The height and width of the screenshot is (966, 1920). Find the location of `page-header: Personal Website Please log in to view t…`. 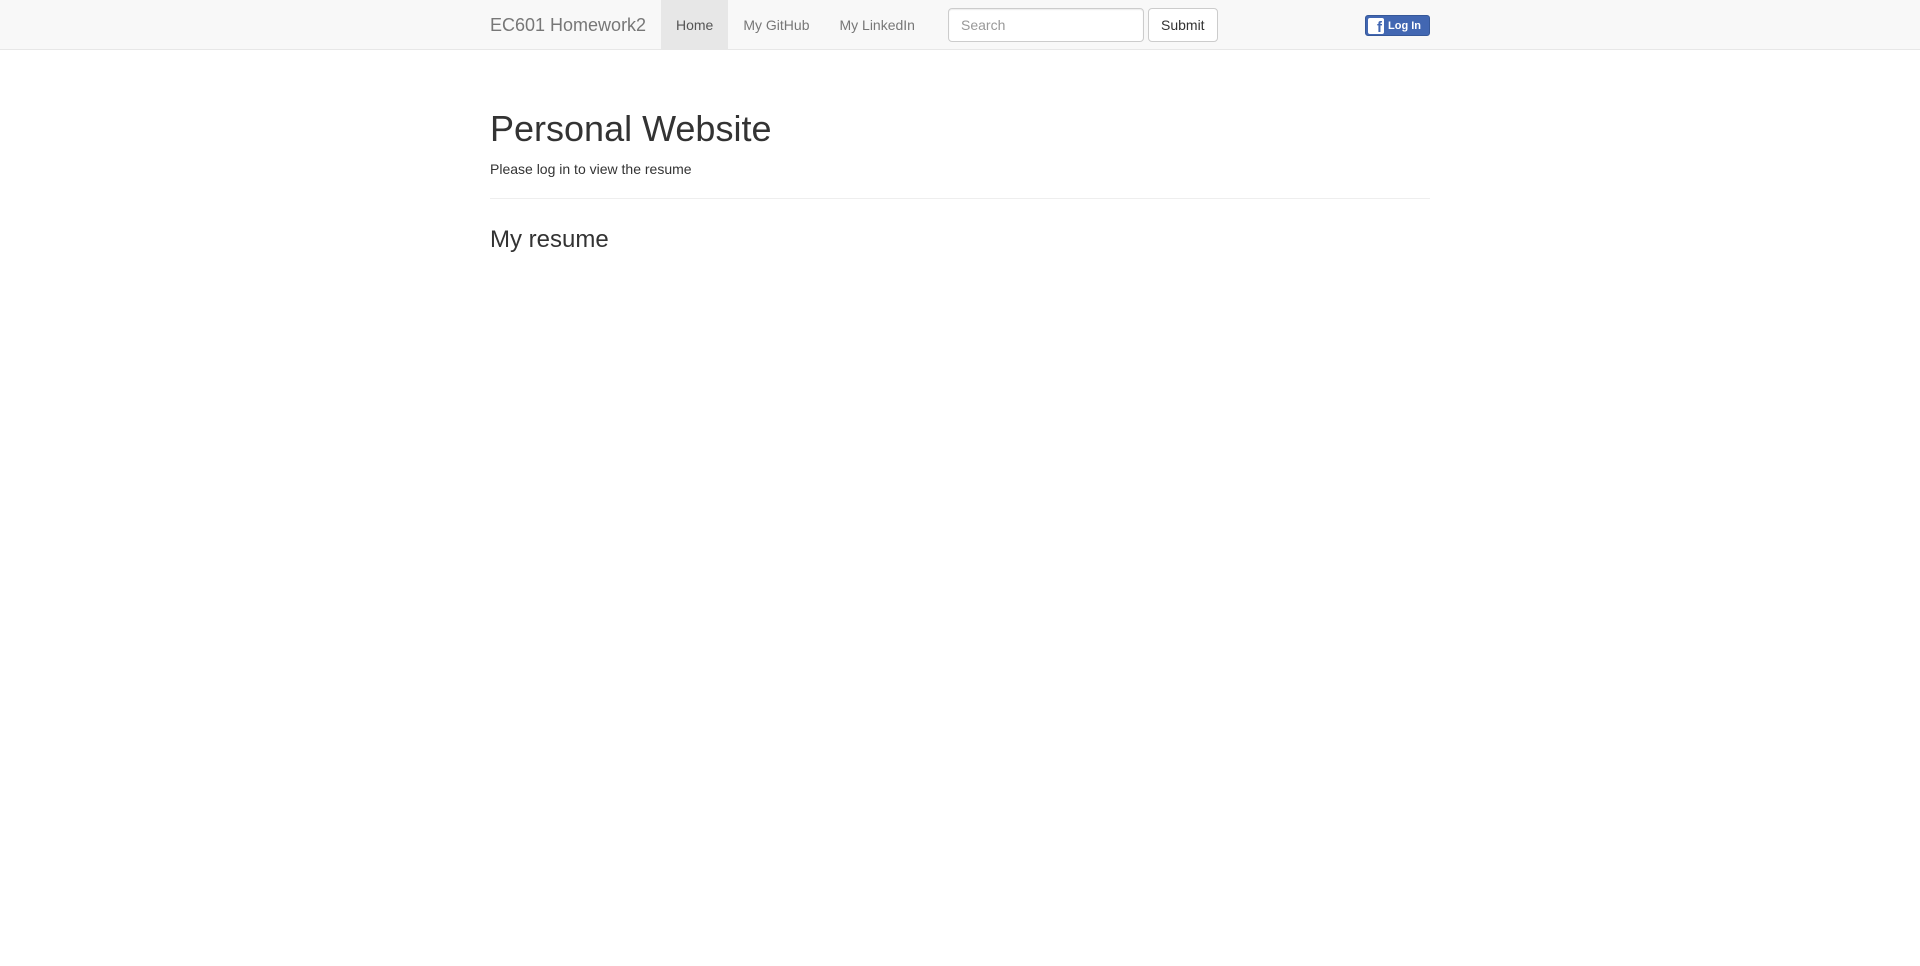

page-header: Personal Website Please log in to view t… is located at coordinates (960, 154).